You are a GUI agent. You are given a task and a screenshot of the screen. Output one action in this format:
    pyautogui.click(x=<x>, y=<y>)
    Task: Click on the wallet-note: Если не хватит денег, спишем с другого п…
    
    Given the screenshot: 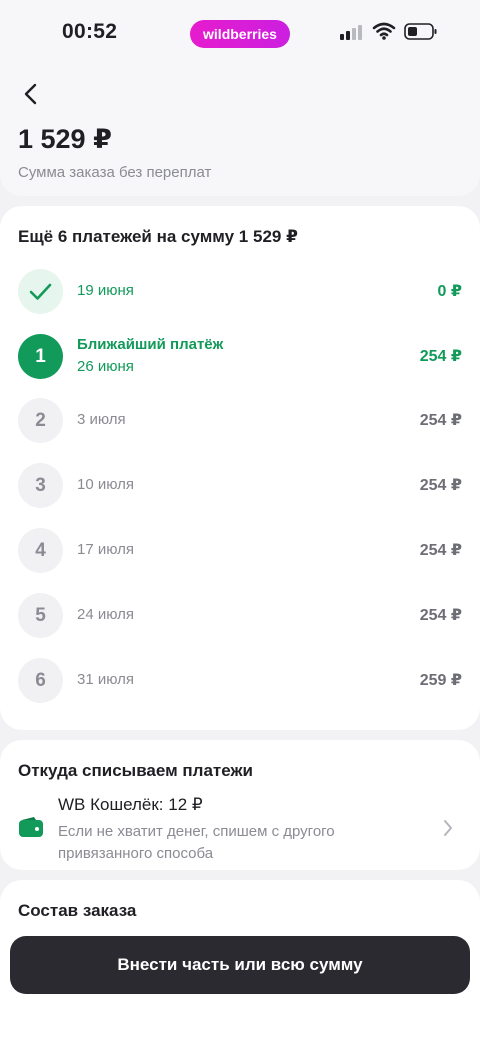 What is the action you would take?
    pyautogui.click(x=196, y=842)
    